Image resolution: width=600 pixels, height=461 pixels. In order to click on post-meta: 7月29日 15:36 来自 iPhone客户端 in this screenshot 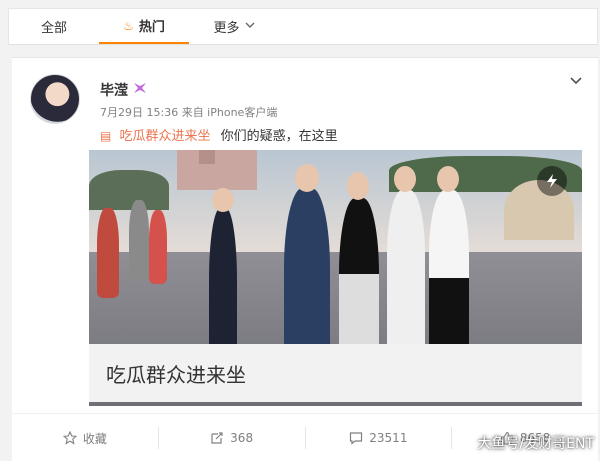, I will do `click(189, 112)`.